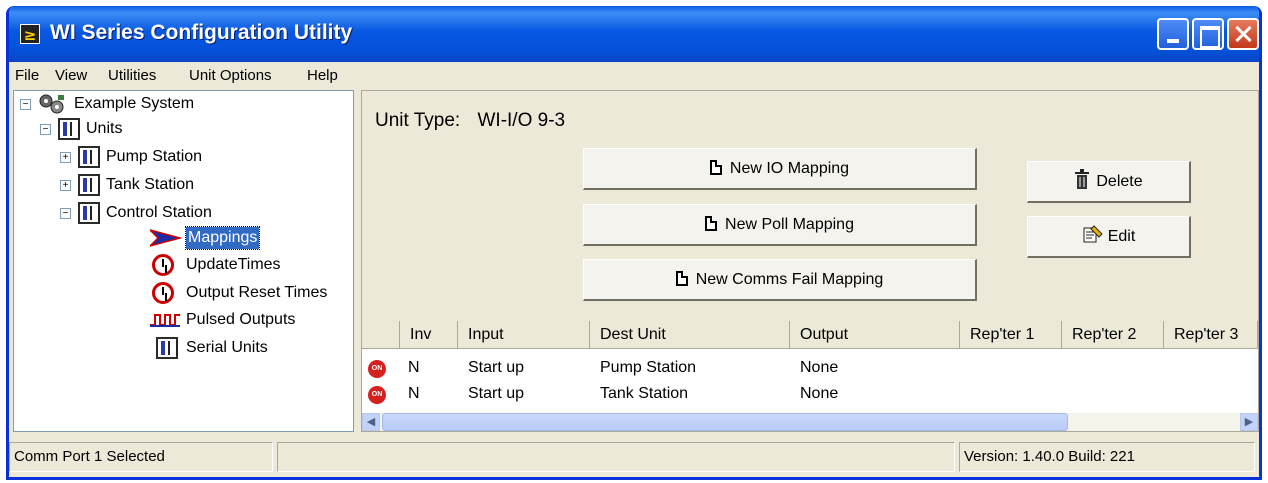 The height and width of the screenshot is (483, 1268). I want to click on scroll-left-icon: ◀, so click(371, 422).